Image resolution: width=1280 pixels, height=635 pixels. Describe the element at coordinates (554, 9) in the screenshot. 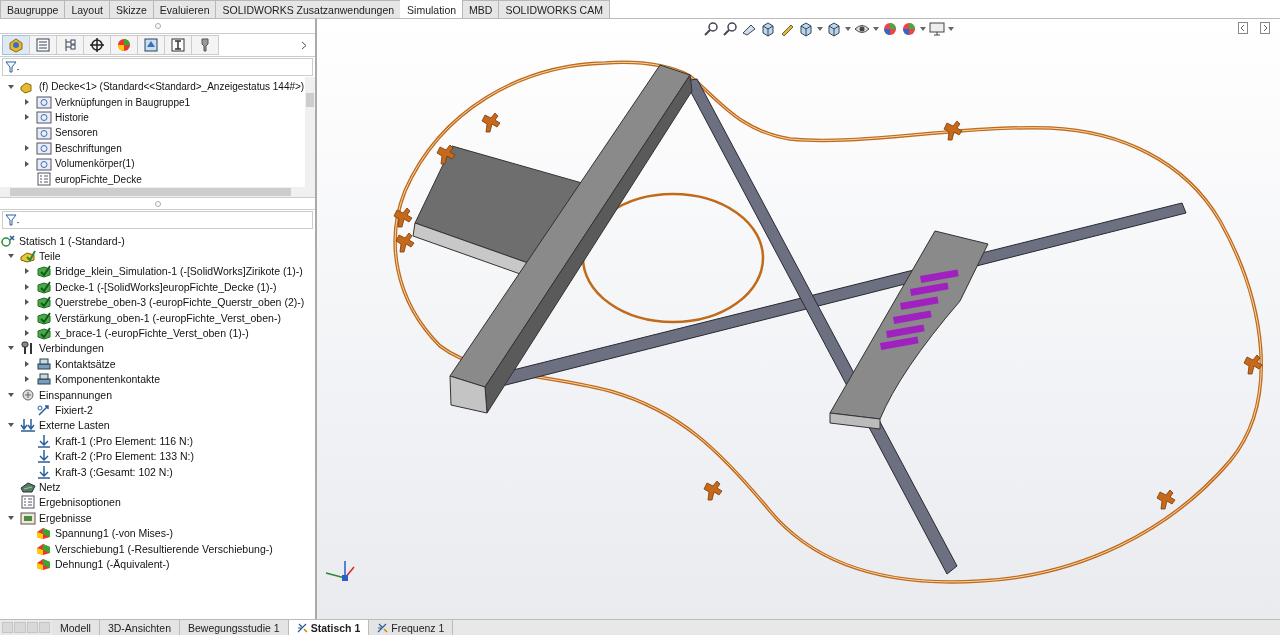

I see `ribbon-tab: SOLIDWORKS CAM` at that location.